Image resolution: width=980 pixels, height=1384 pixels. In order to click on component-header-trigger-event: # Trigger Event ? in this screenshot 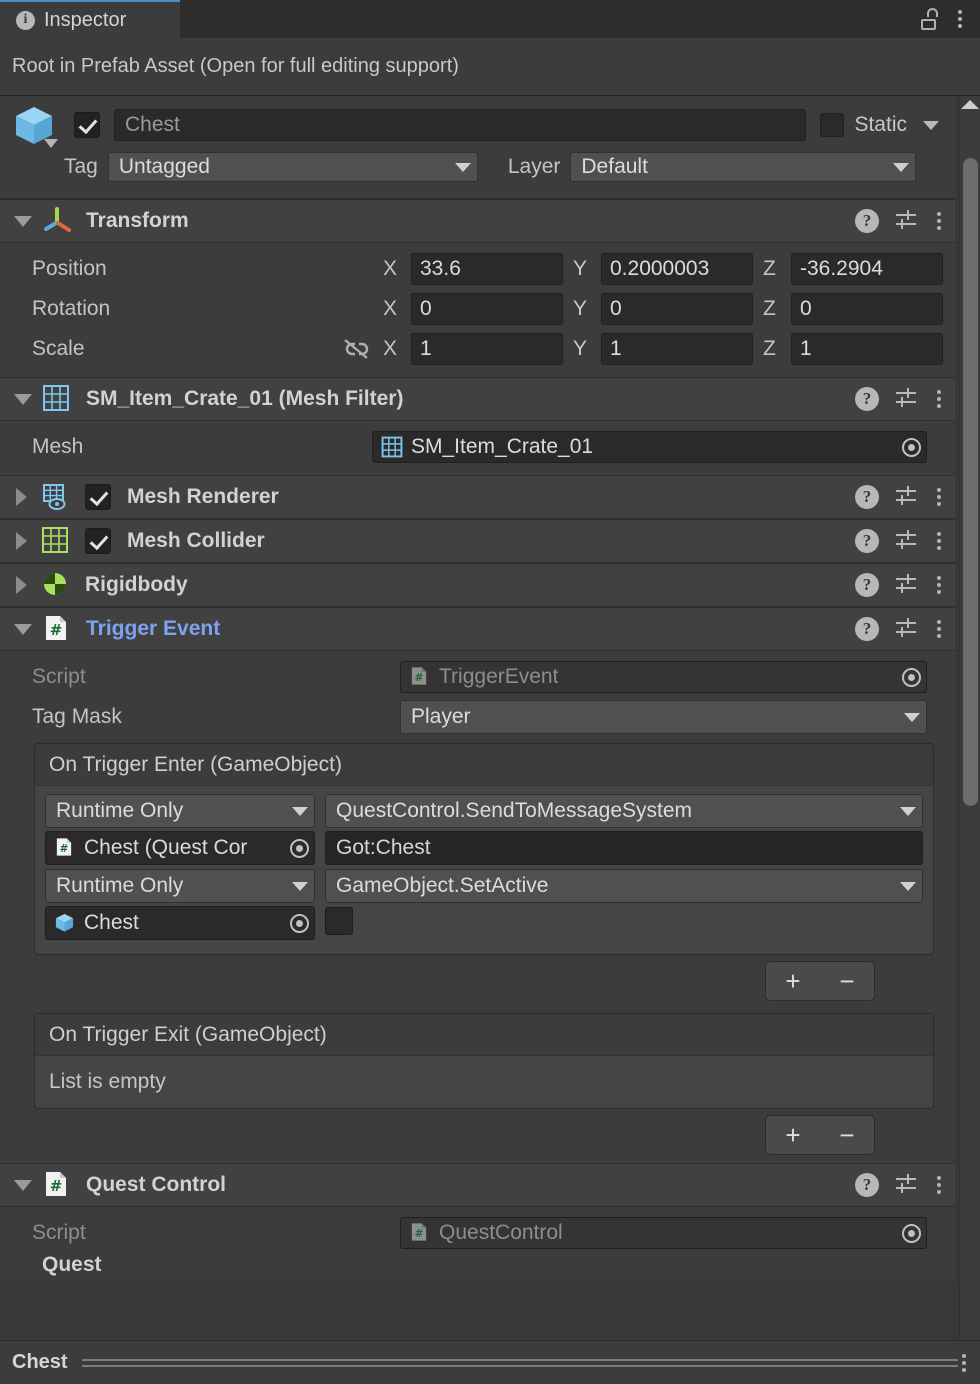, I will do `click(477, 629)`.